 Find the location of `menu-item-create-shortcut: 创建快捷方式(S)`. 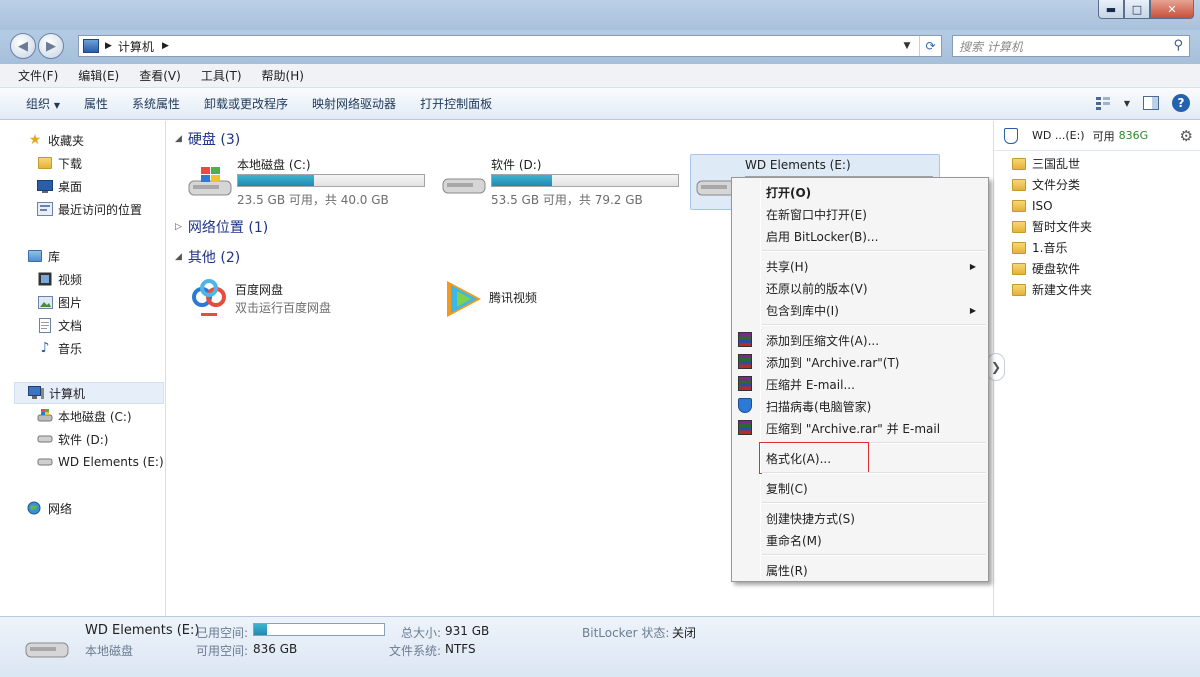

menu-item-create-shortcut: 创建快捷方式(S) is located at coordinates (860, 518).